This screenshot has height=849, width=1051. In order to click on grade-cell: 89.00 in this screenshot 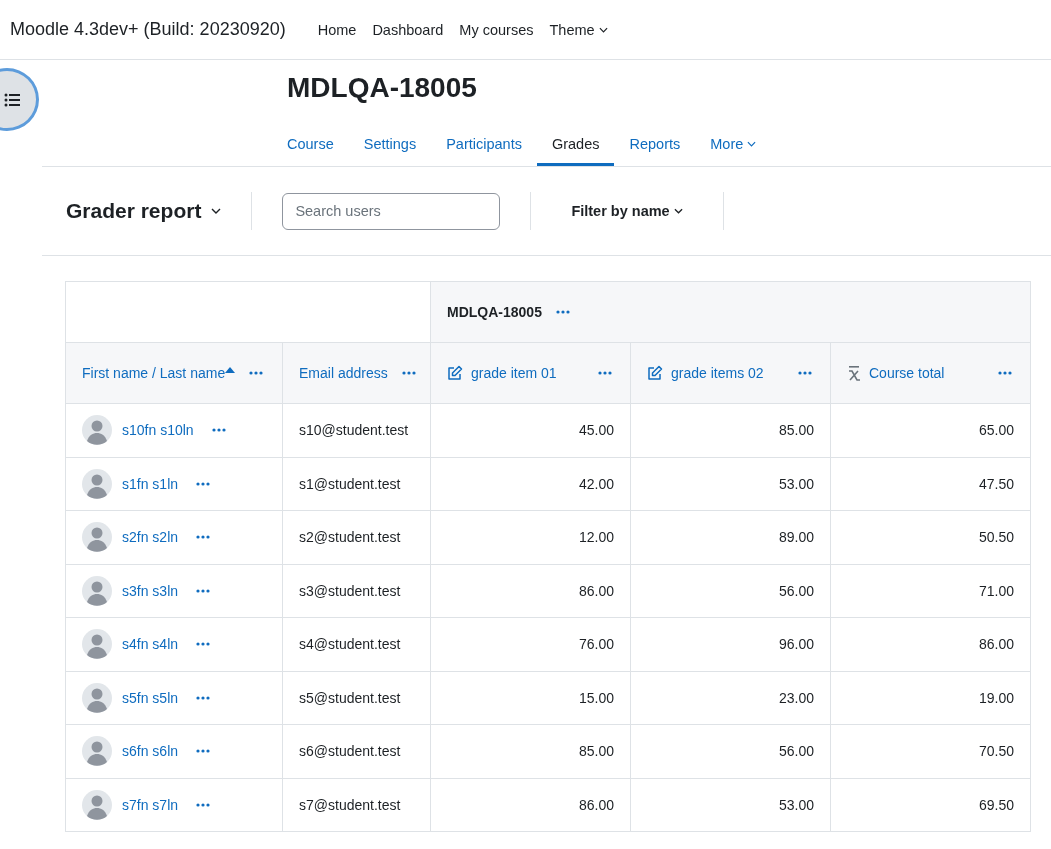, I will do `click(730, 537)`.